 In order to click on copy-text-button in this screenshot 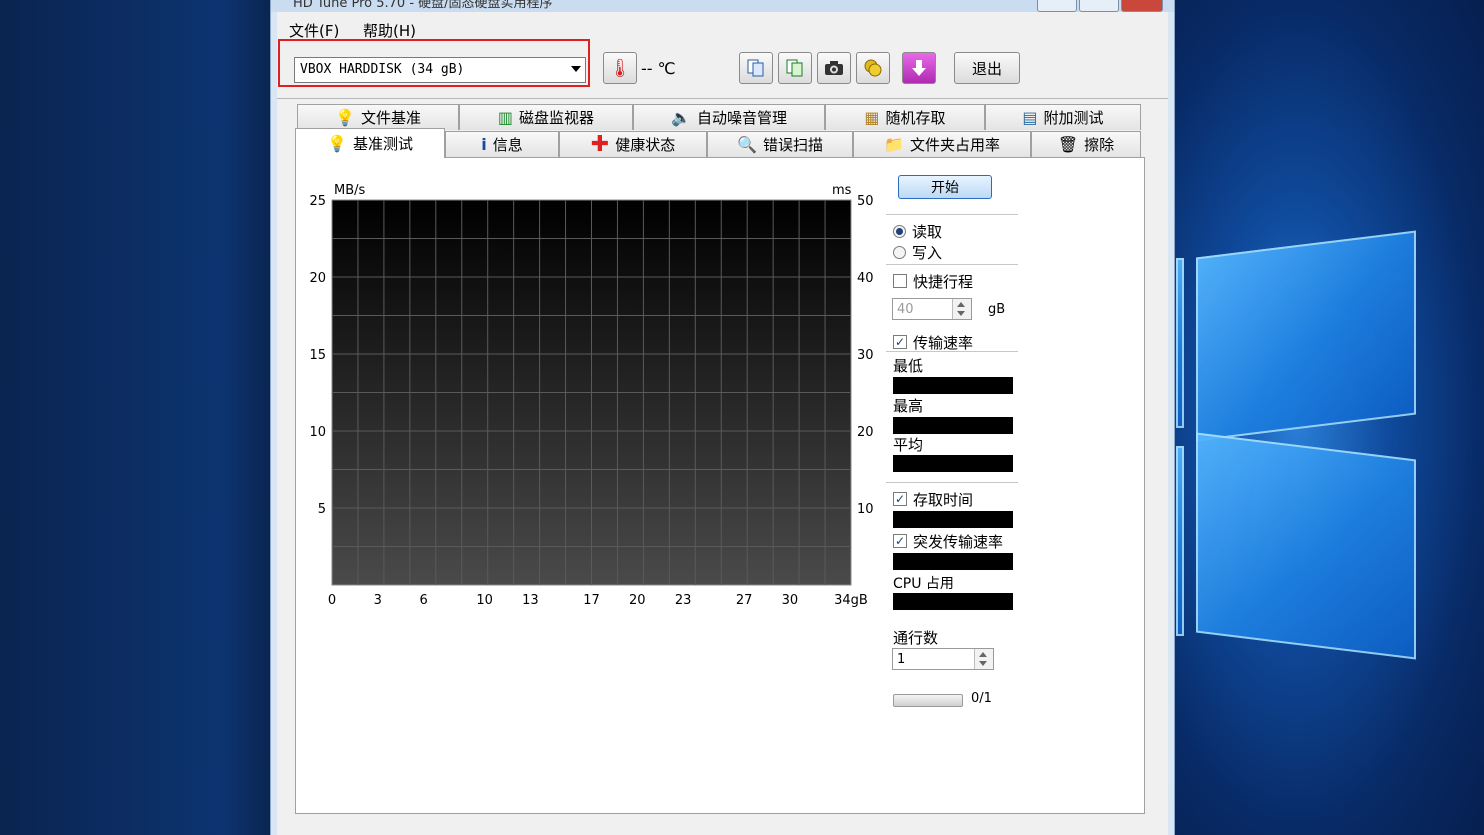, I will do `click(756, 68)`.